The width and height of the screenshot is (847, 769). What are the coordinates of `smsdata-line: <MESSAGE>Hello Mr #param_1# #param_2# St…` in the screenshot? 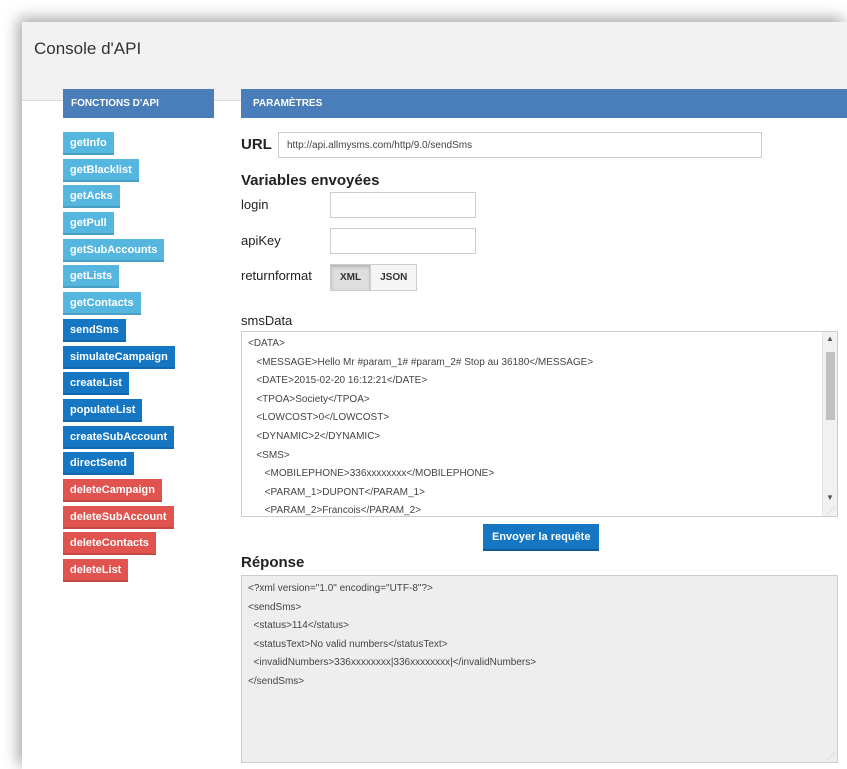 It's located at (421, 362).